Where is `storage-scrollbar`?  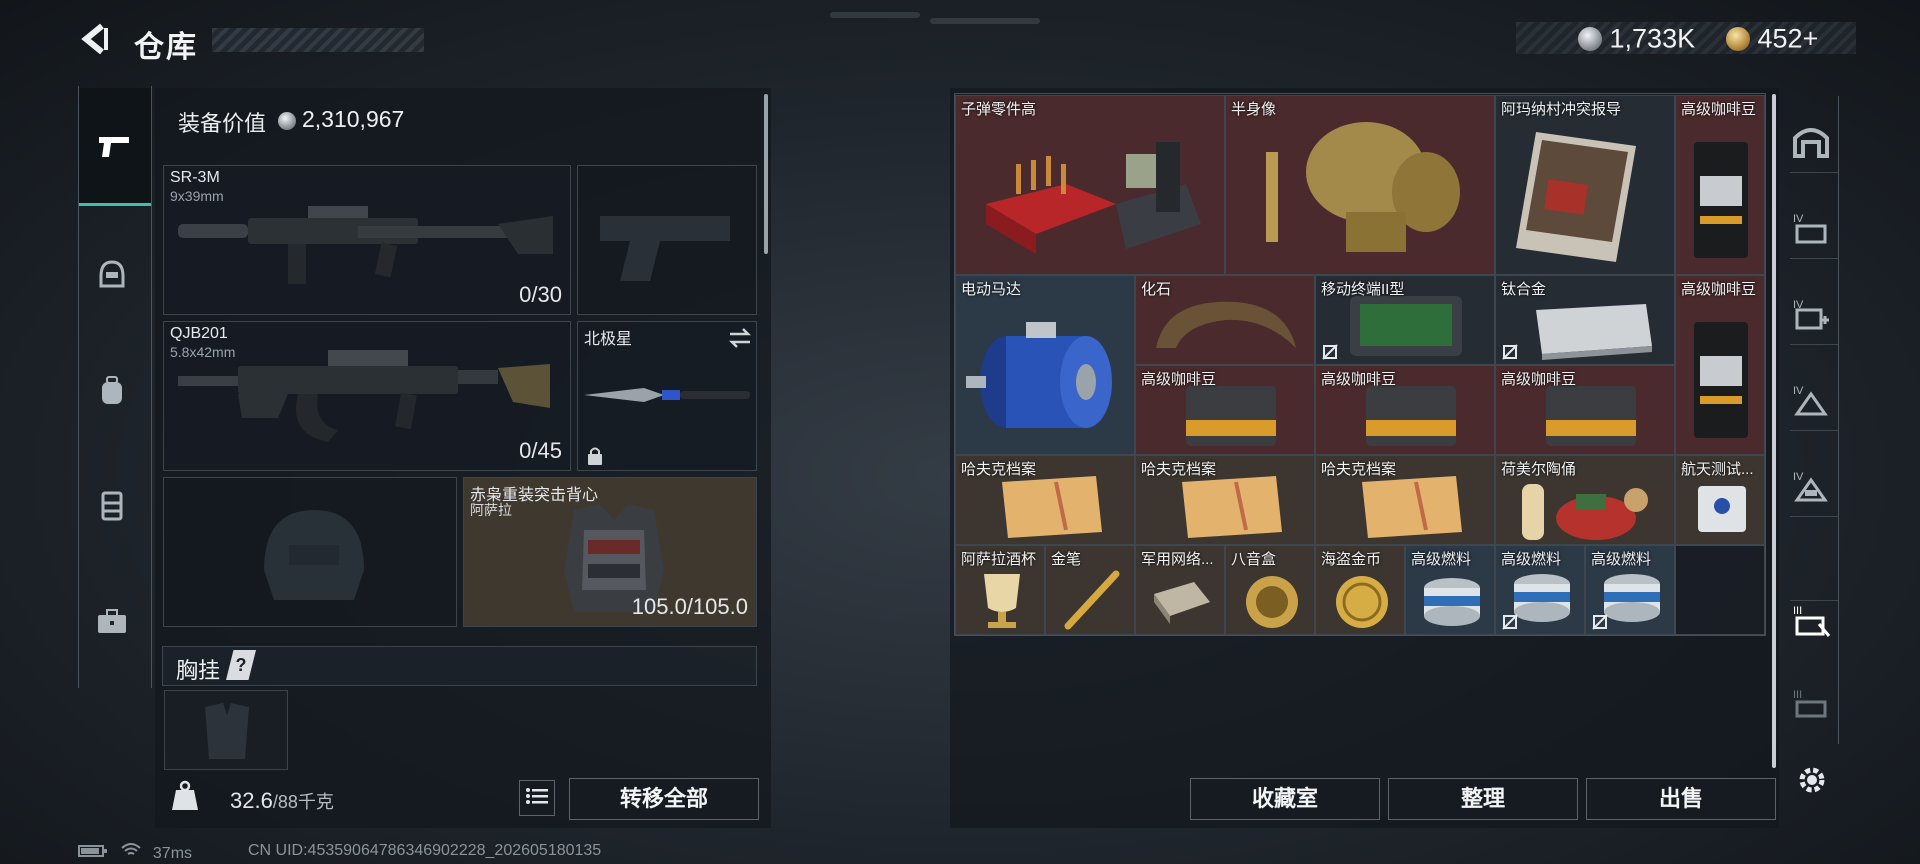
storage-scrollbar is located at coordinates (1774, 431).